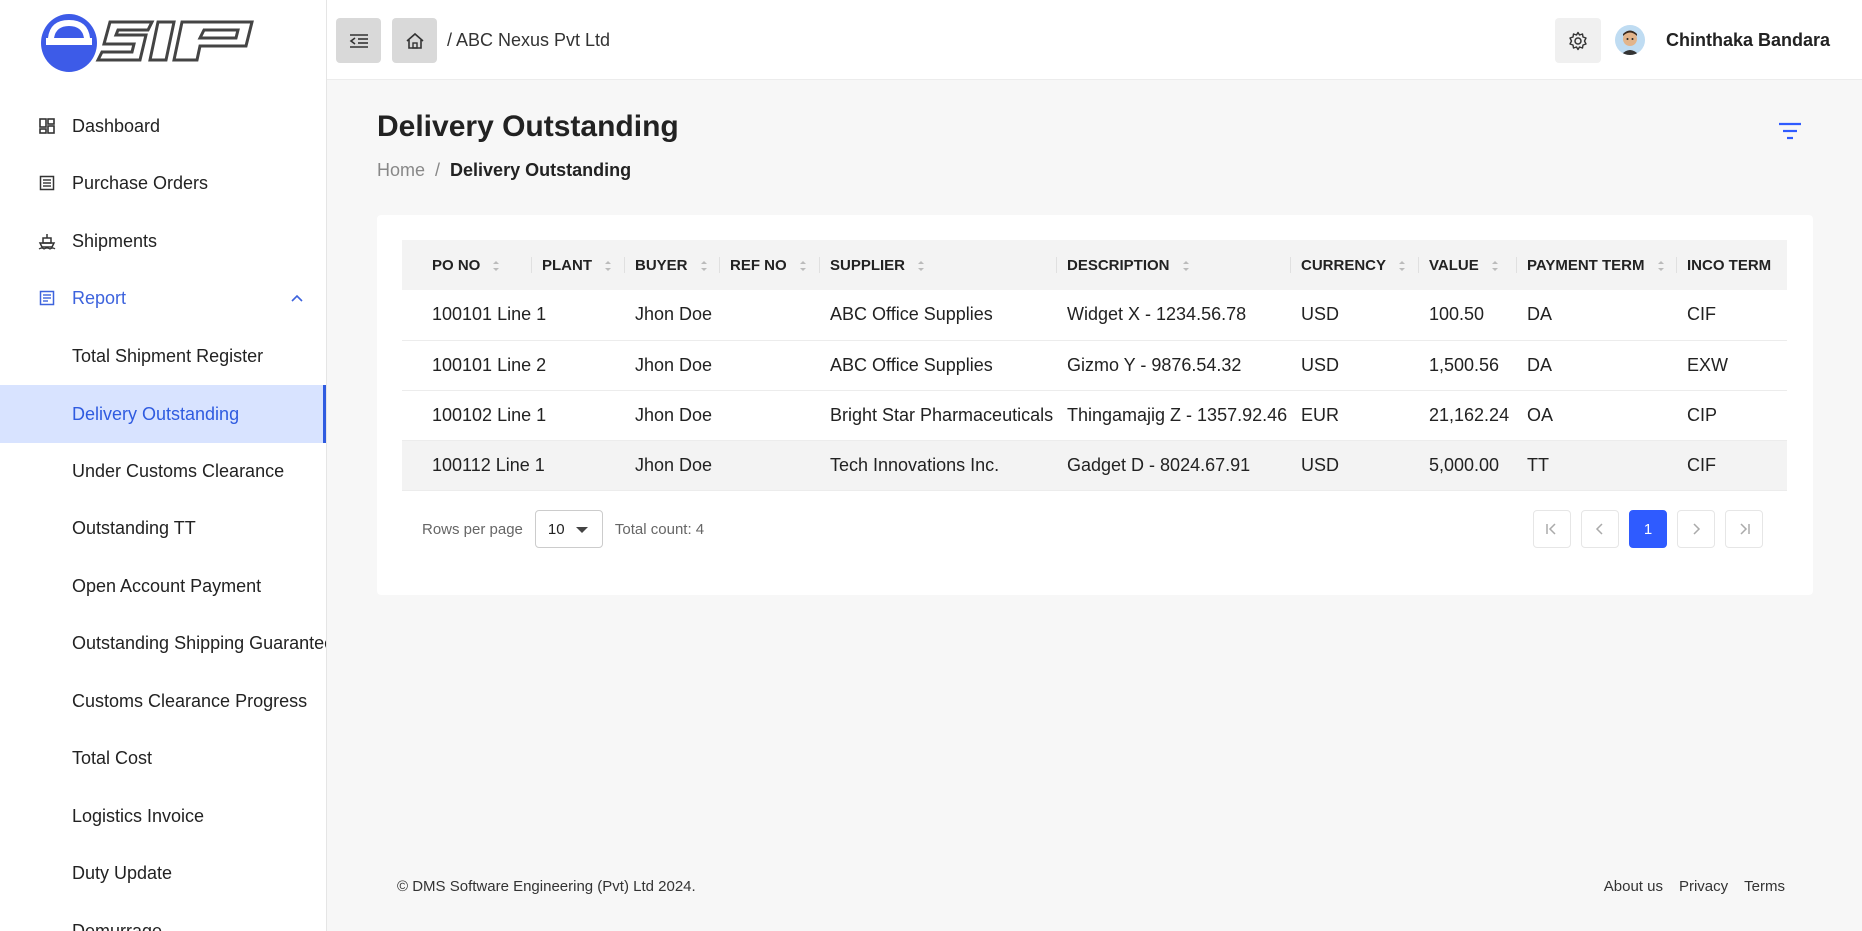 The width and height of the screenshot is (1862, 931). I want to click on chevron-up-icon, so click(297, 298).